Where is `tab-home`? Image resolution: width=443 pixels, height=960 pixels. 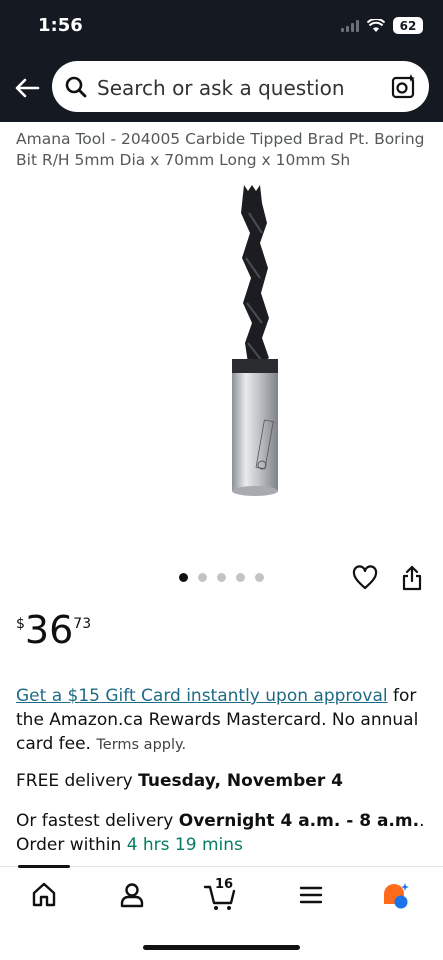 tab-home is located at coordinates (45, 896).